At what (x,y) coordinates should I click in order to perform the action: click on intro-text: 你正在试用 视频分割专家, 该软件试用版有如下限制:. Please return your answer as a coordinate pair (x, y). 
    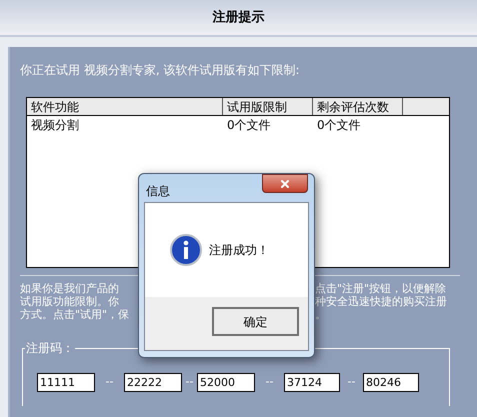
    Looking at the image, I should click on (160, 70).